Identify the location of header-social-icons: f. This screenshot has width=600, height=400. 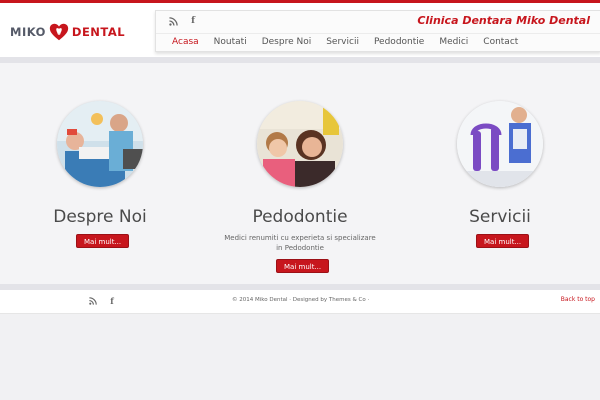
(183, 21).